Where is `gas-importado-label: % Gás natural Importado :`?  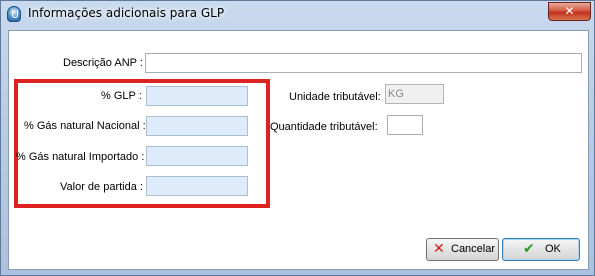
gas-importado-label: % Gás natural Importado : is located at coordinates (80, 157).